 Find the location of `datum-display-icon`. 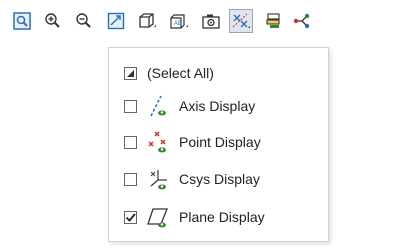

datum-display-icon is located at coordinates (241, 20).